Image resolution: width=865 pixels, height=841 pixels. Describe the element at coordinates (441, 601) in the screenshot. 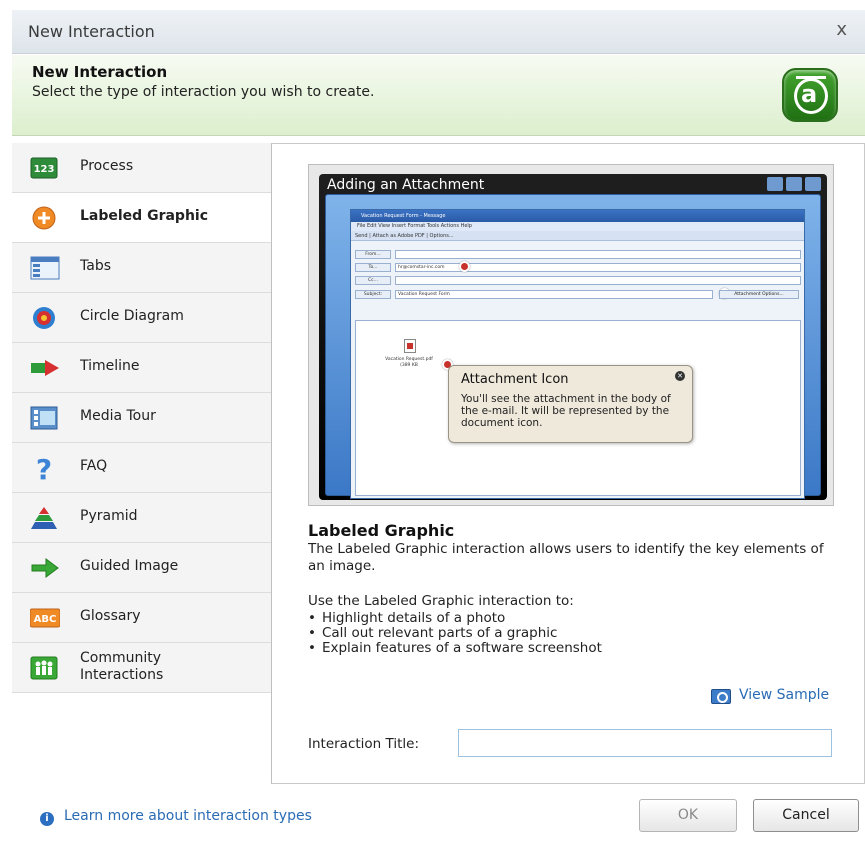

I see `use-intro: Use the Labeled Graphic interaction to:` at that location.